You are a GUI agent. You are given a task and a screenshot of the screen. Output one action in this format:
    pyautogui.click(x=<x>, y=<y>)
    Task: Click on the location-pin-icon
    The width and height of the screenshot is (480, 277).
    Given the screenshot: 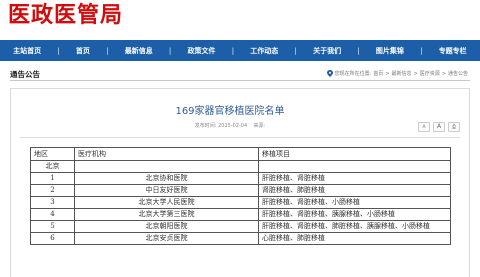 What is the action you would take?
    pyautogui.click(x=329, y=73)
    